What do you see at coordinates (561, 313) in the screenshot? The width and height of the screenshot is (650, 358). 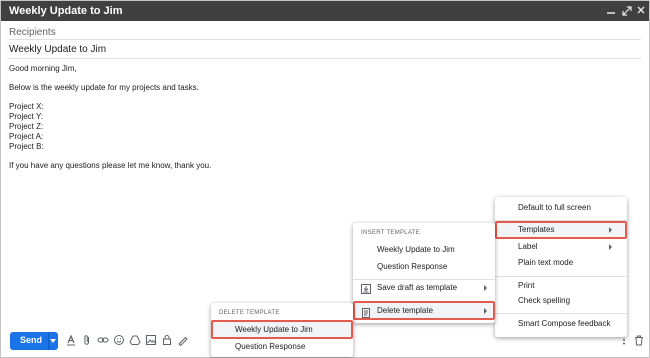 I see `menu-separator` at bounding box center [561, 313].